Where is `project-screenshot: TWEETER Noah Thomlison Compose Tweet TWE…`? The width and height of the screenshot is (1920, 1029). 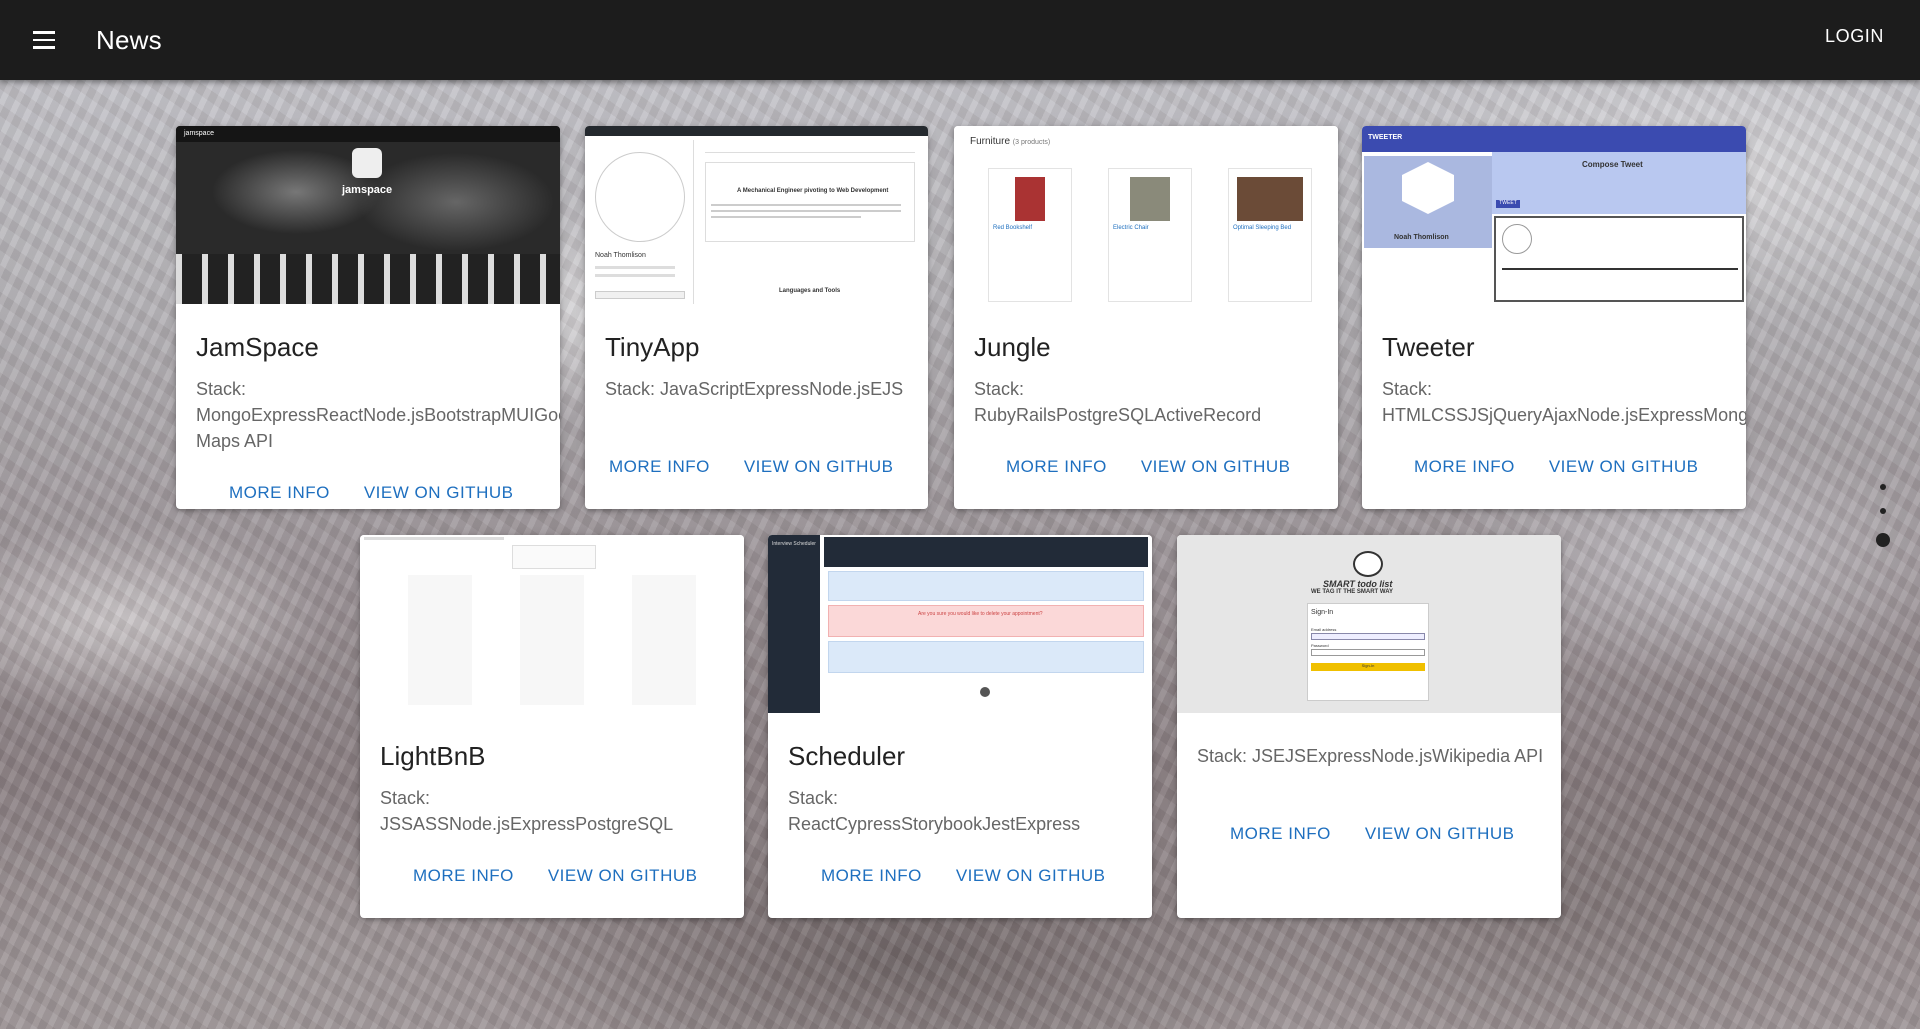 project-screenshot: TWEETER Noah Thomlison Compose Tweet TWE… is located at coordinates (1554, 215).